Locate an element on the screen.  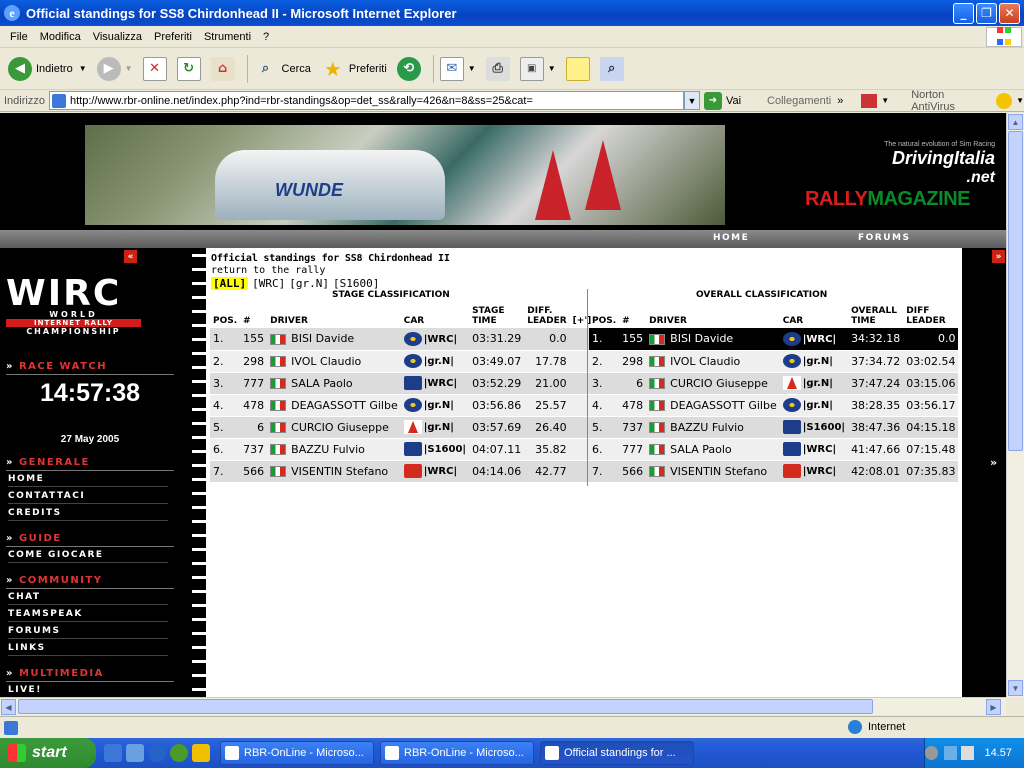
row-time: 37:34.72 is located at coordinates (876, 361).